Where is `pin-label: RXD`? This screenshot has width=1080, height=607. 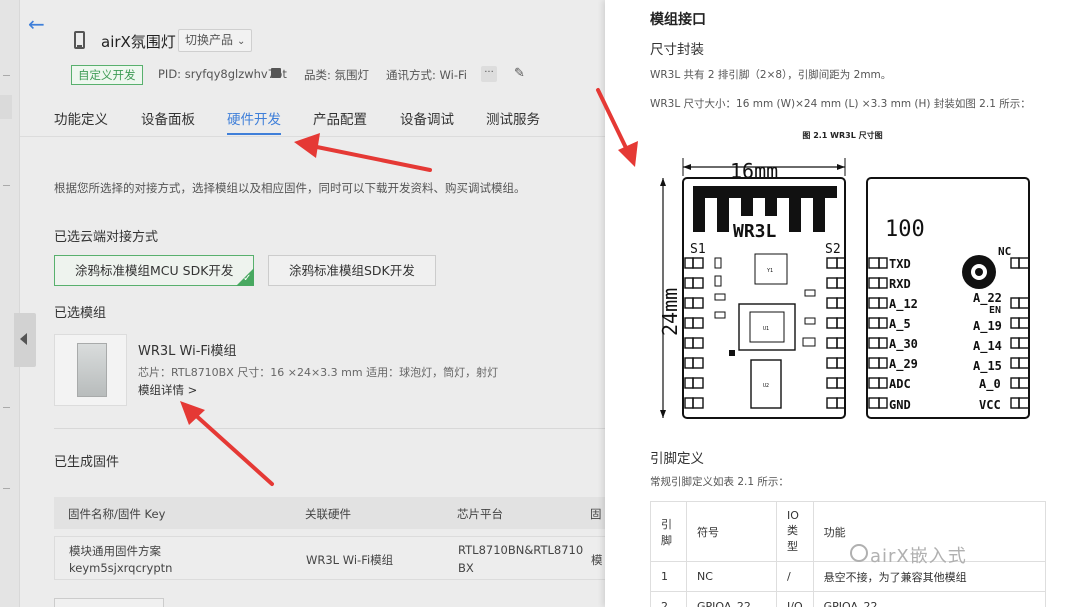
pin-label: RXD is located at coordinates (900, 284).